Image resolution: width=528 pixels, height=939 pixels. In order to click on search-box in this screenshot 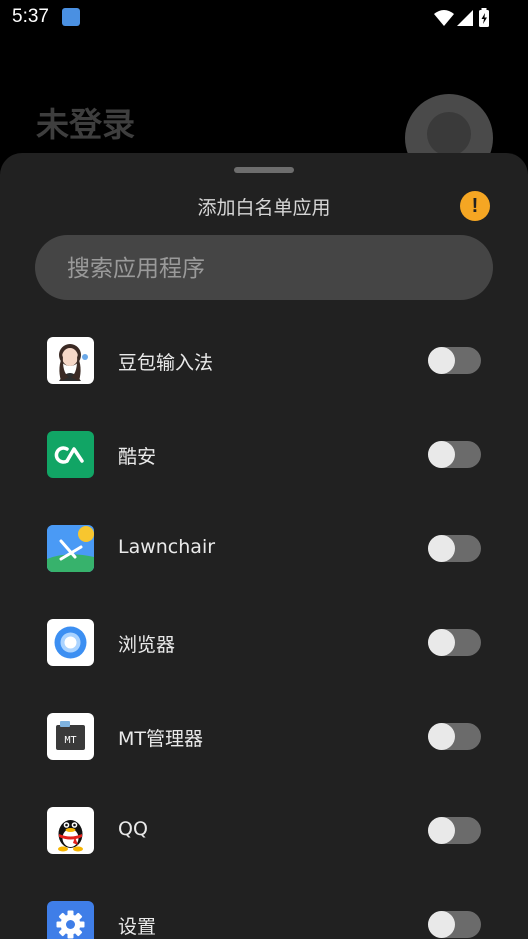, I will do `click(264, 268)`.